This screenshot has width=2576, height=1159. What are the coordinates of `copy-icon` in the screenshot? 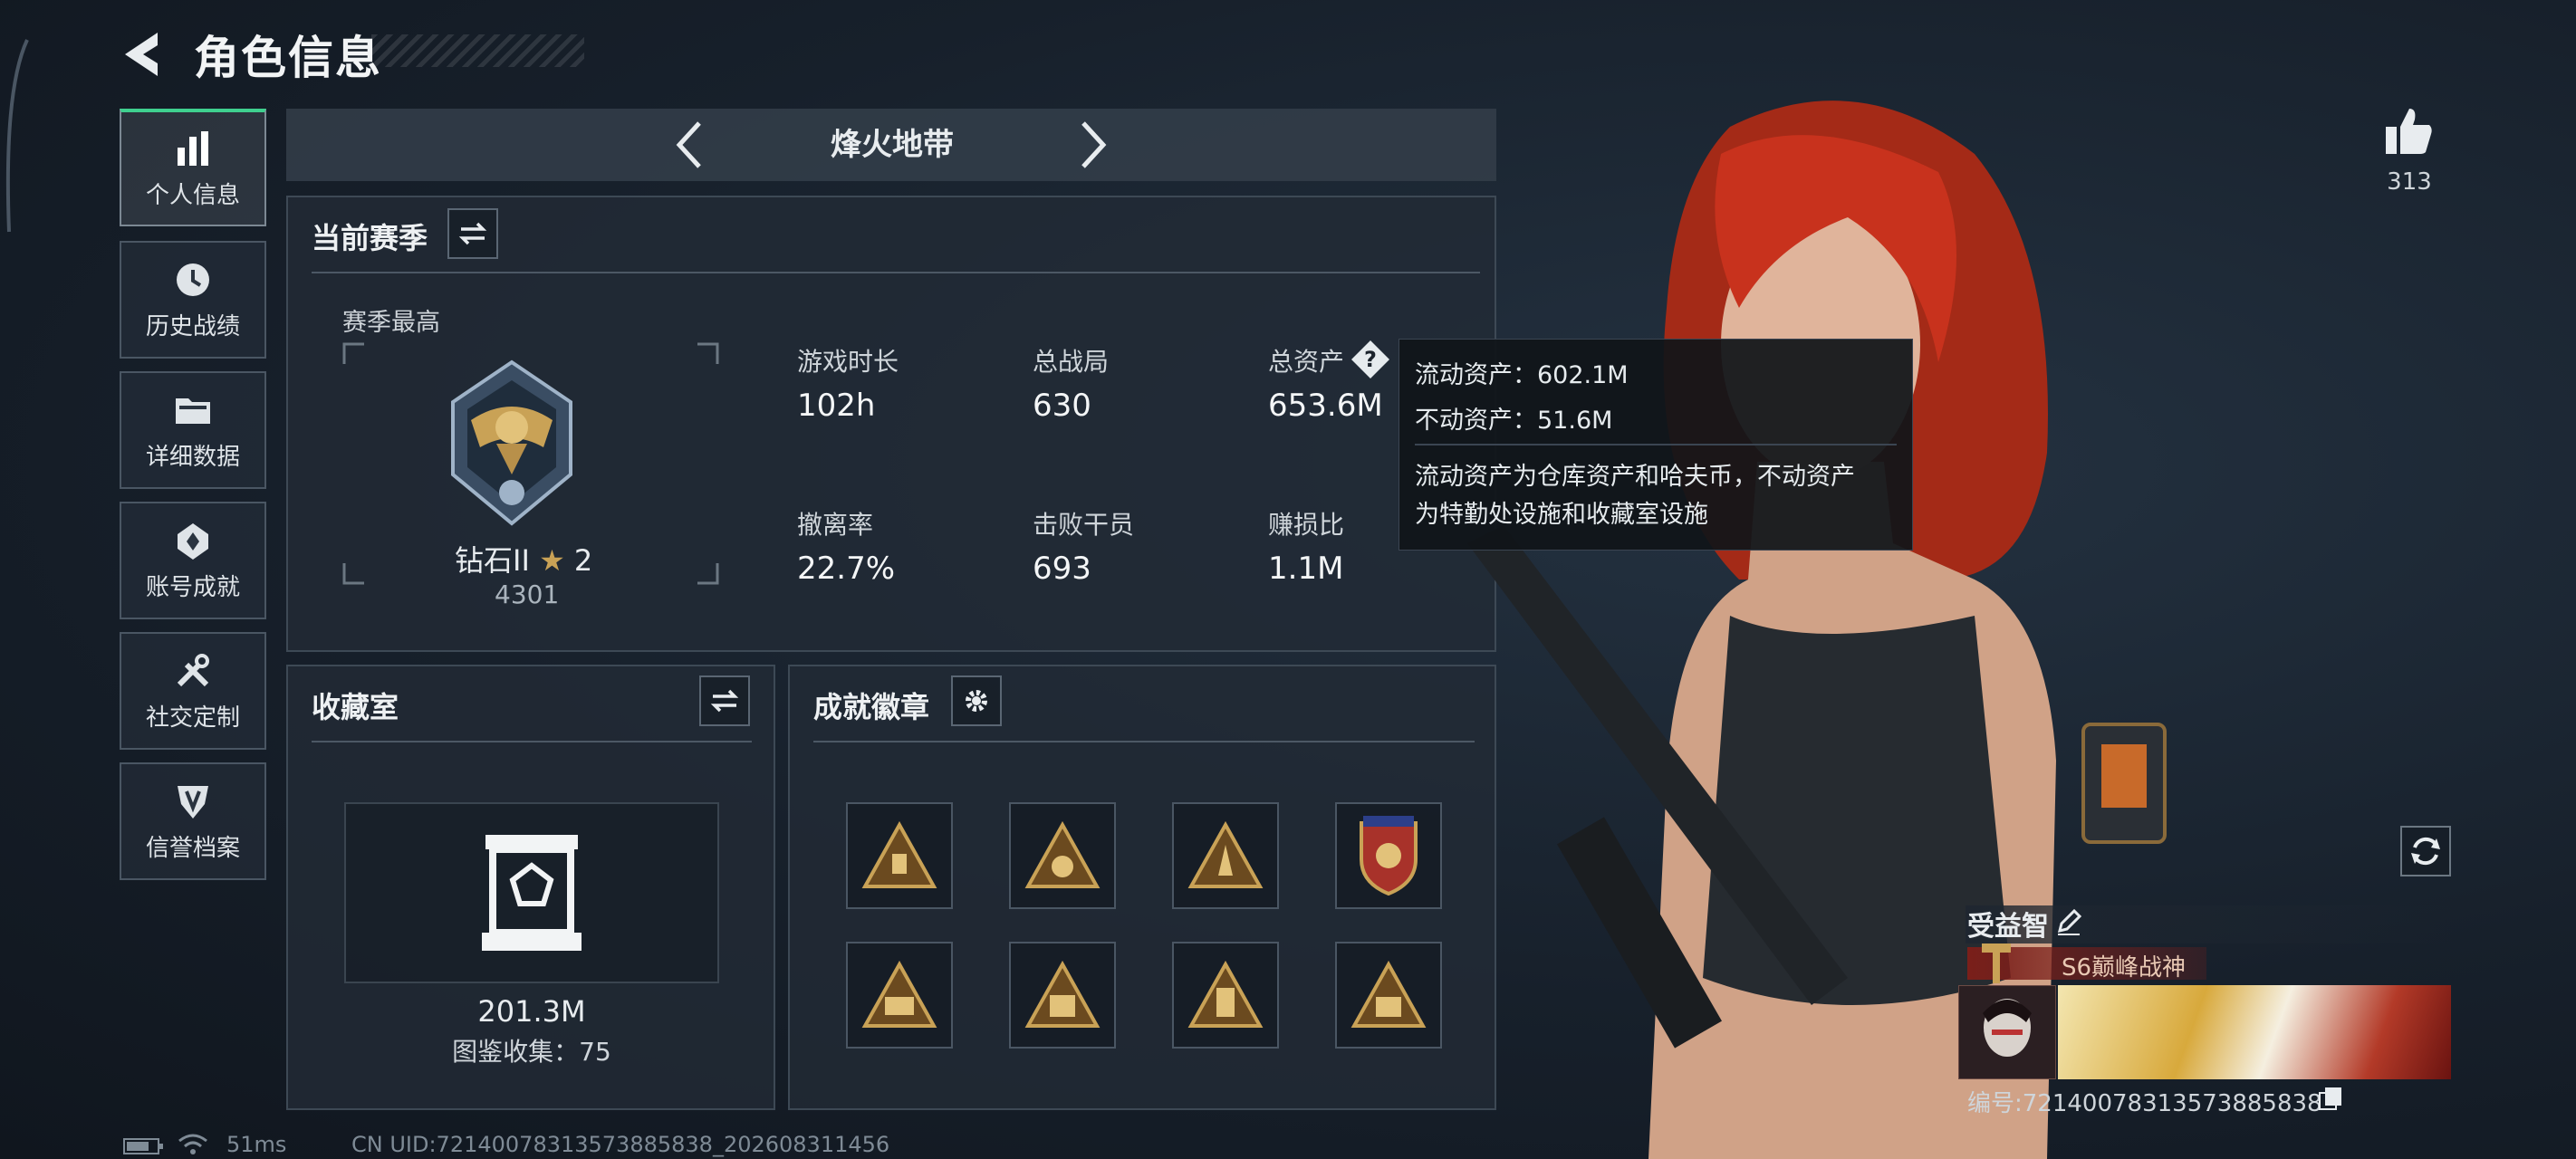 It's located at (2330, 1098).